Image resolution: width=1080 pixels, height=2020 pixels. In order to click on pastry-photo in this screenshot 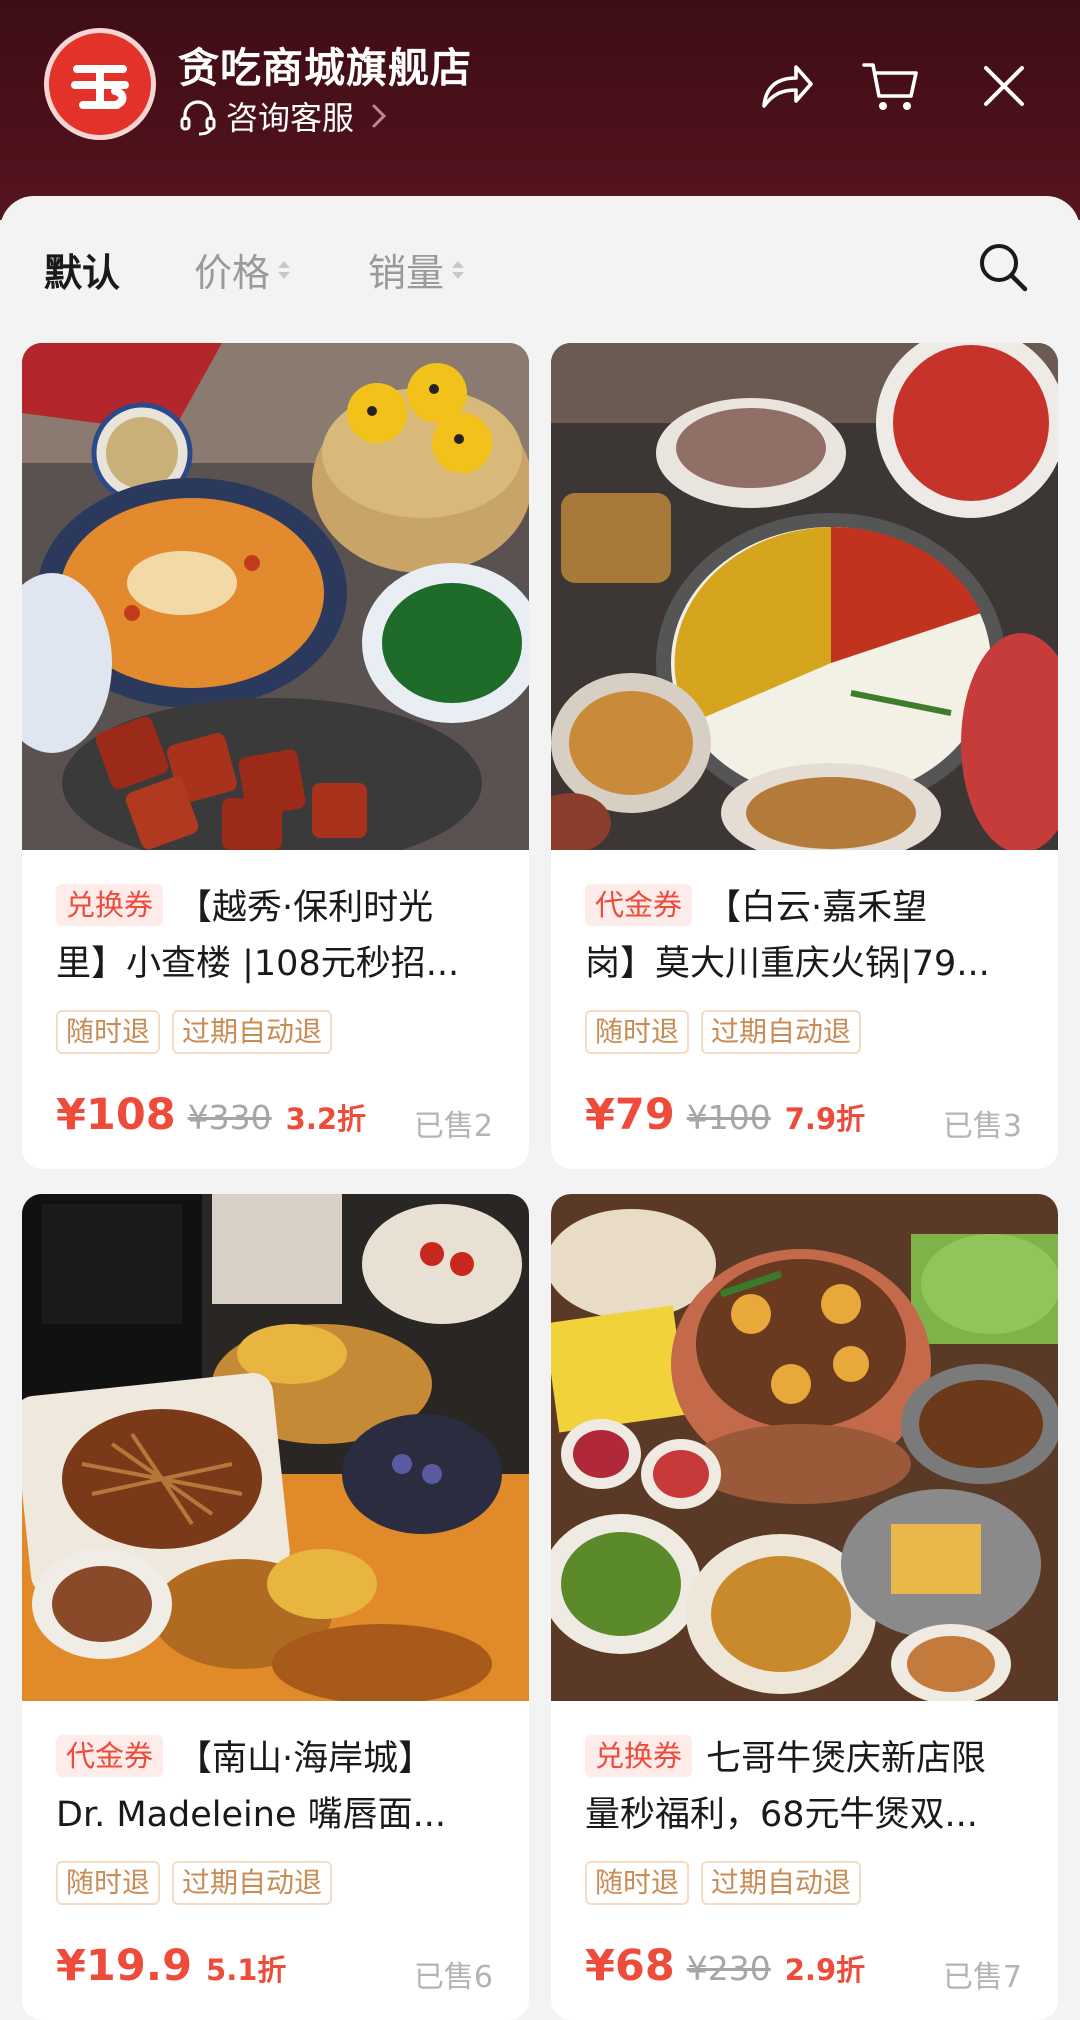, I will do `click(275, 1447)`.